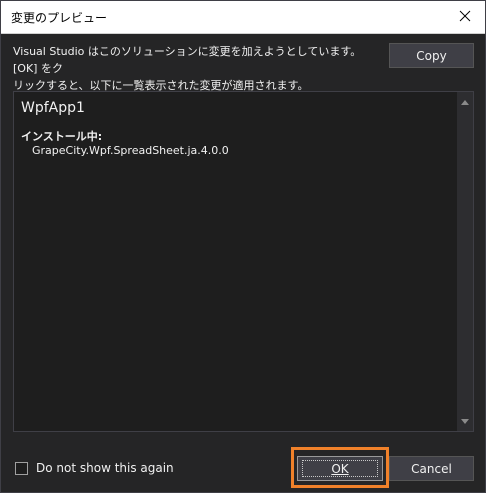 The image size is (486, 493). I want to click on scroll-up-button, so click(465, 102).